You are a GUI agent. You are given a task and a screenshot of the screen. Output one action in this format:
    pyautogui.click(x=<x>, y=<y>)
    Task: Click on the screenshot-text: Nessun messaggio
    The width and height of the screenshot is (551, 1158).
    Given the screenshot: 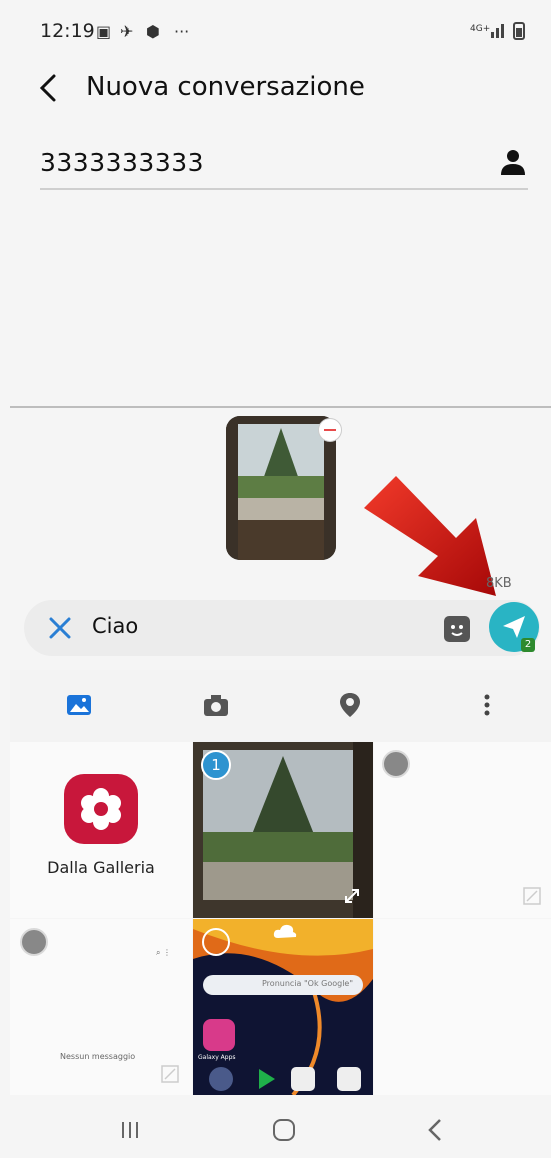 What is the action you would take?
    pyautogui.click(x=98, y=1056)
    